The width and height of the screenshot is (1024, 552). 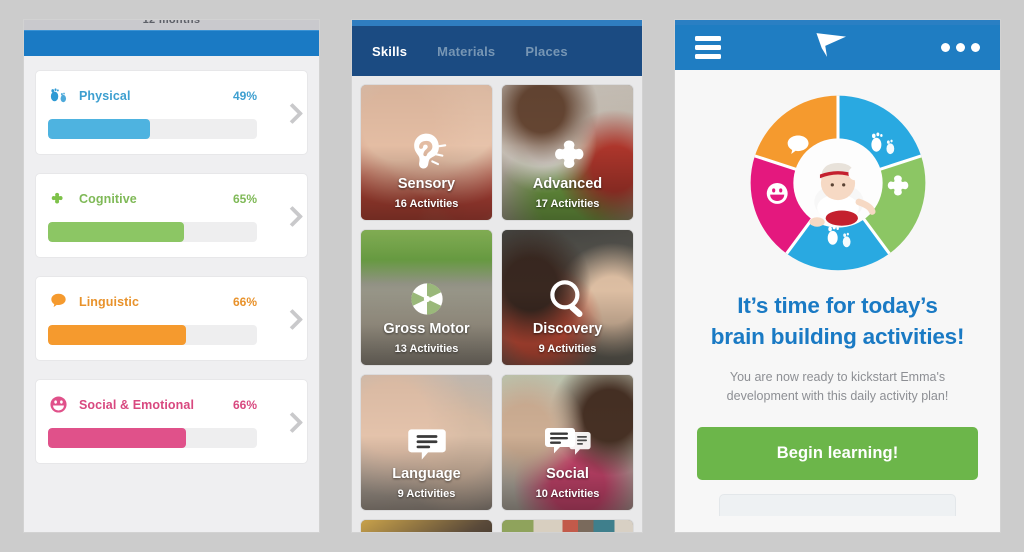 I want to click on activity-card-language: Language 9 Activities, so click(x=426, y=442).